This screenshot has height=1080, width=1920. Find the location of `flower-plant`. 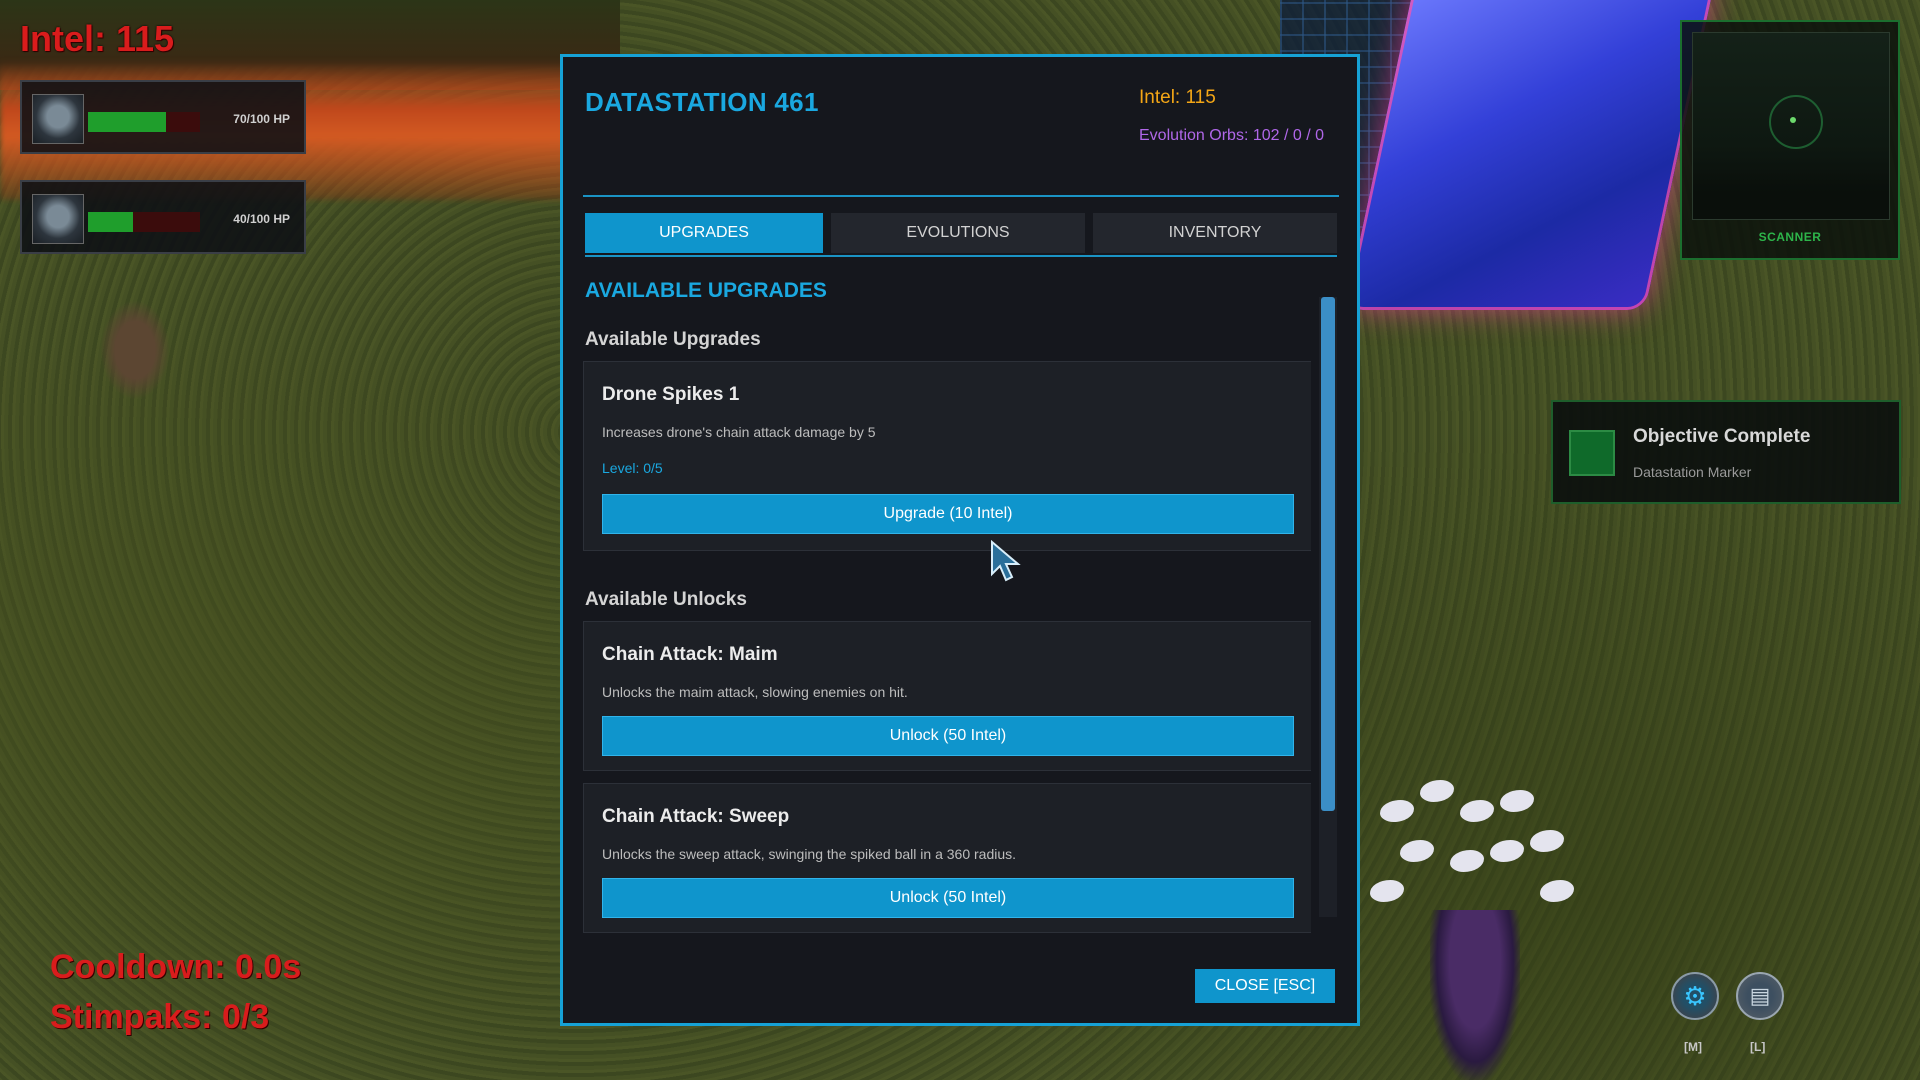

flower-plant is located at coordinates (1470, 920).